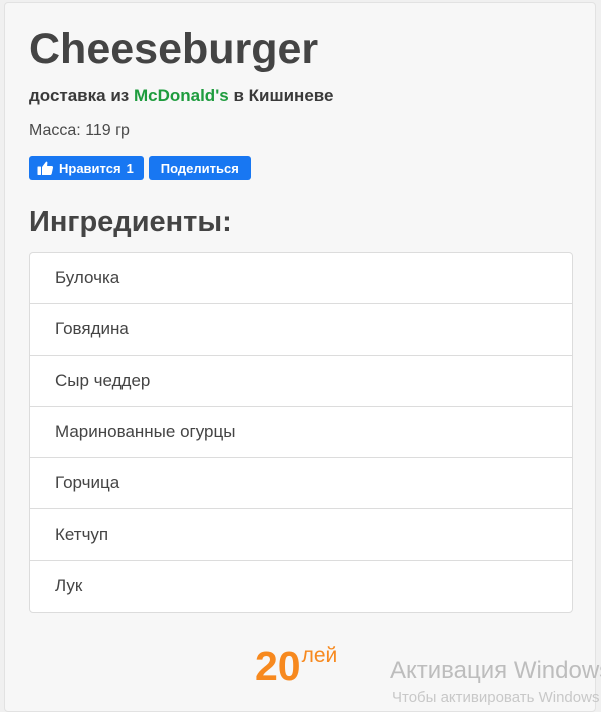  Describe the element at coordinates (301, 330) in the screenshot. I see `ingredient-item: Говядина` at that location.